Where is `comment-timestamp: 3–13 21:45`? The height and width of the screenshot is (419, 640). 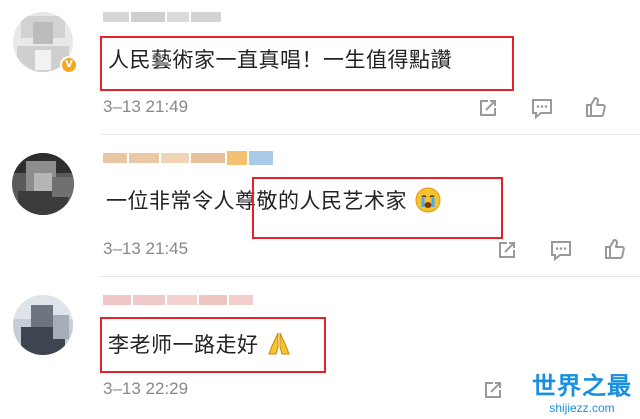 comment-timestamp: 3–13 21:45 is located at coordinates (146, 248).